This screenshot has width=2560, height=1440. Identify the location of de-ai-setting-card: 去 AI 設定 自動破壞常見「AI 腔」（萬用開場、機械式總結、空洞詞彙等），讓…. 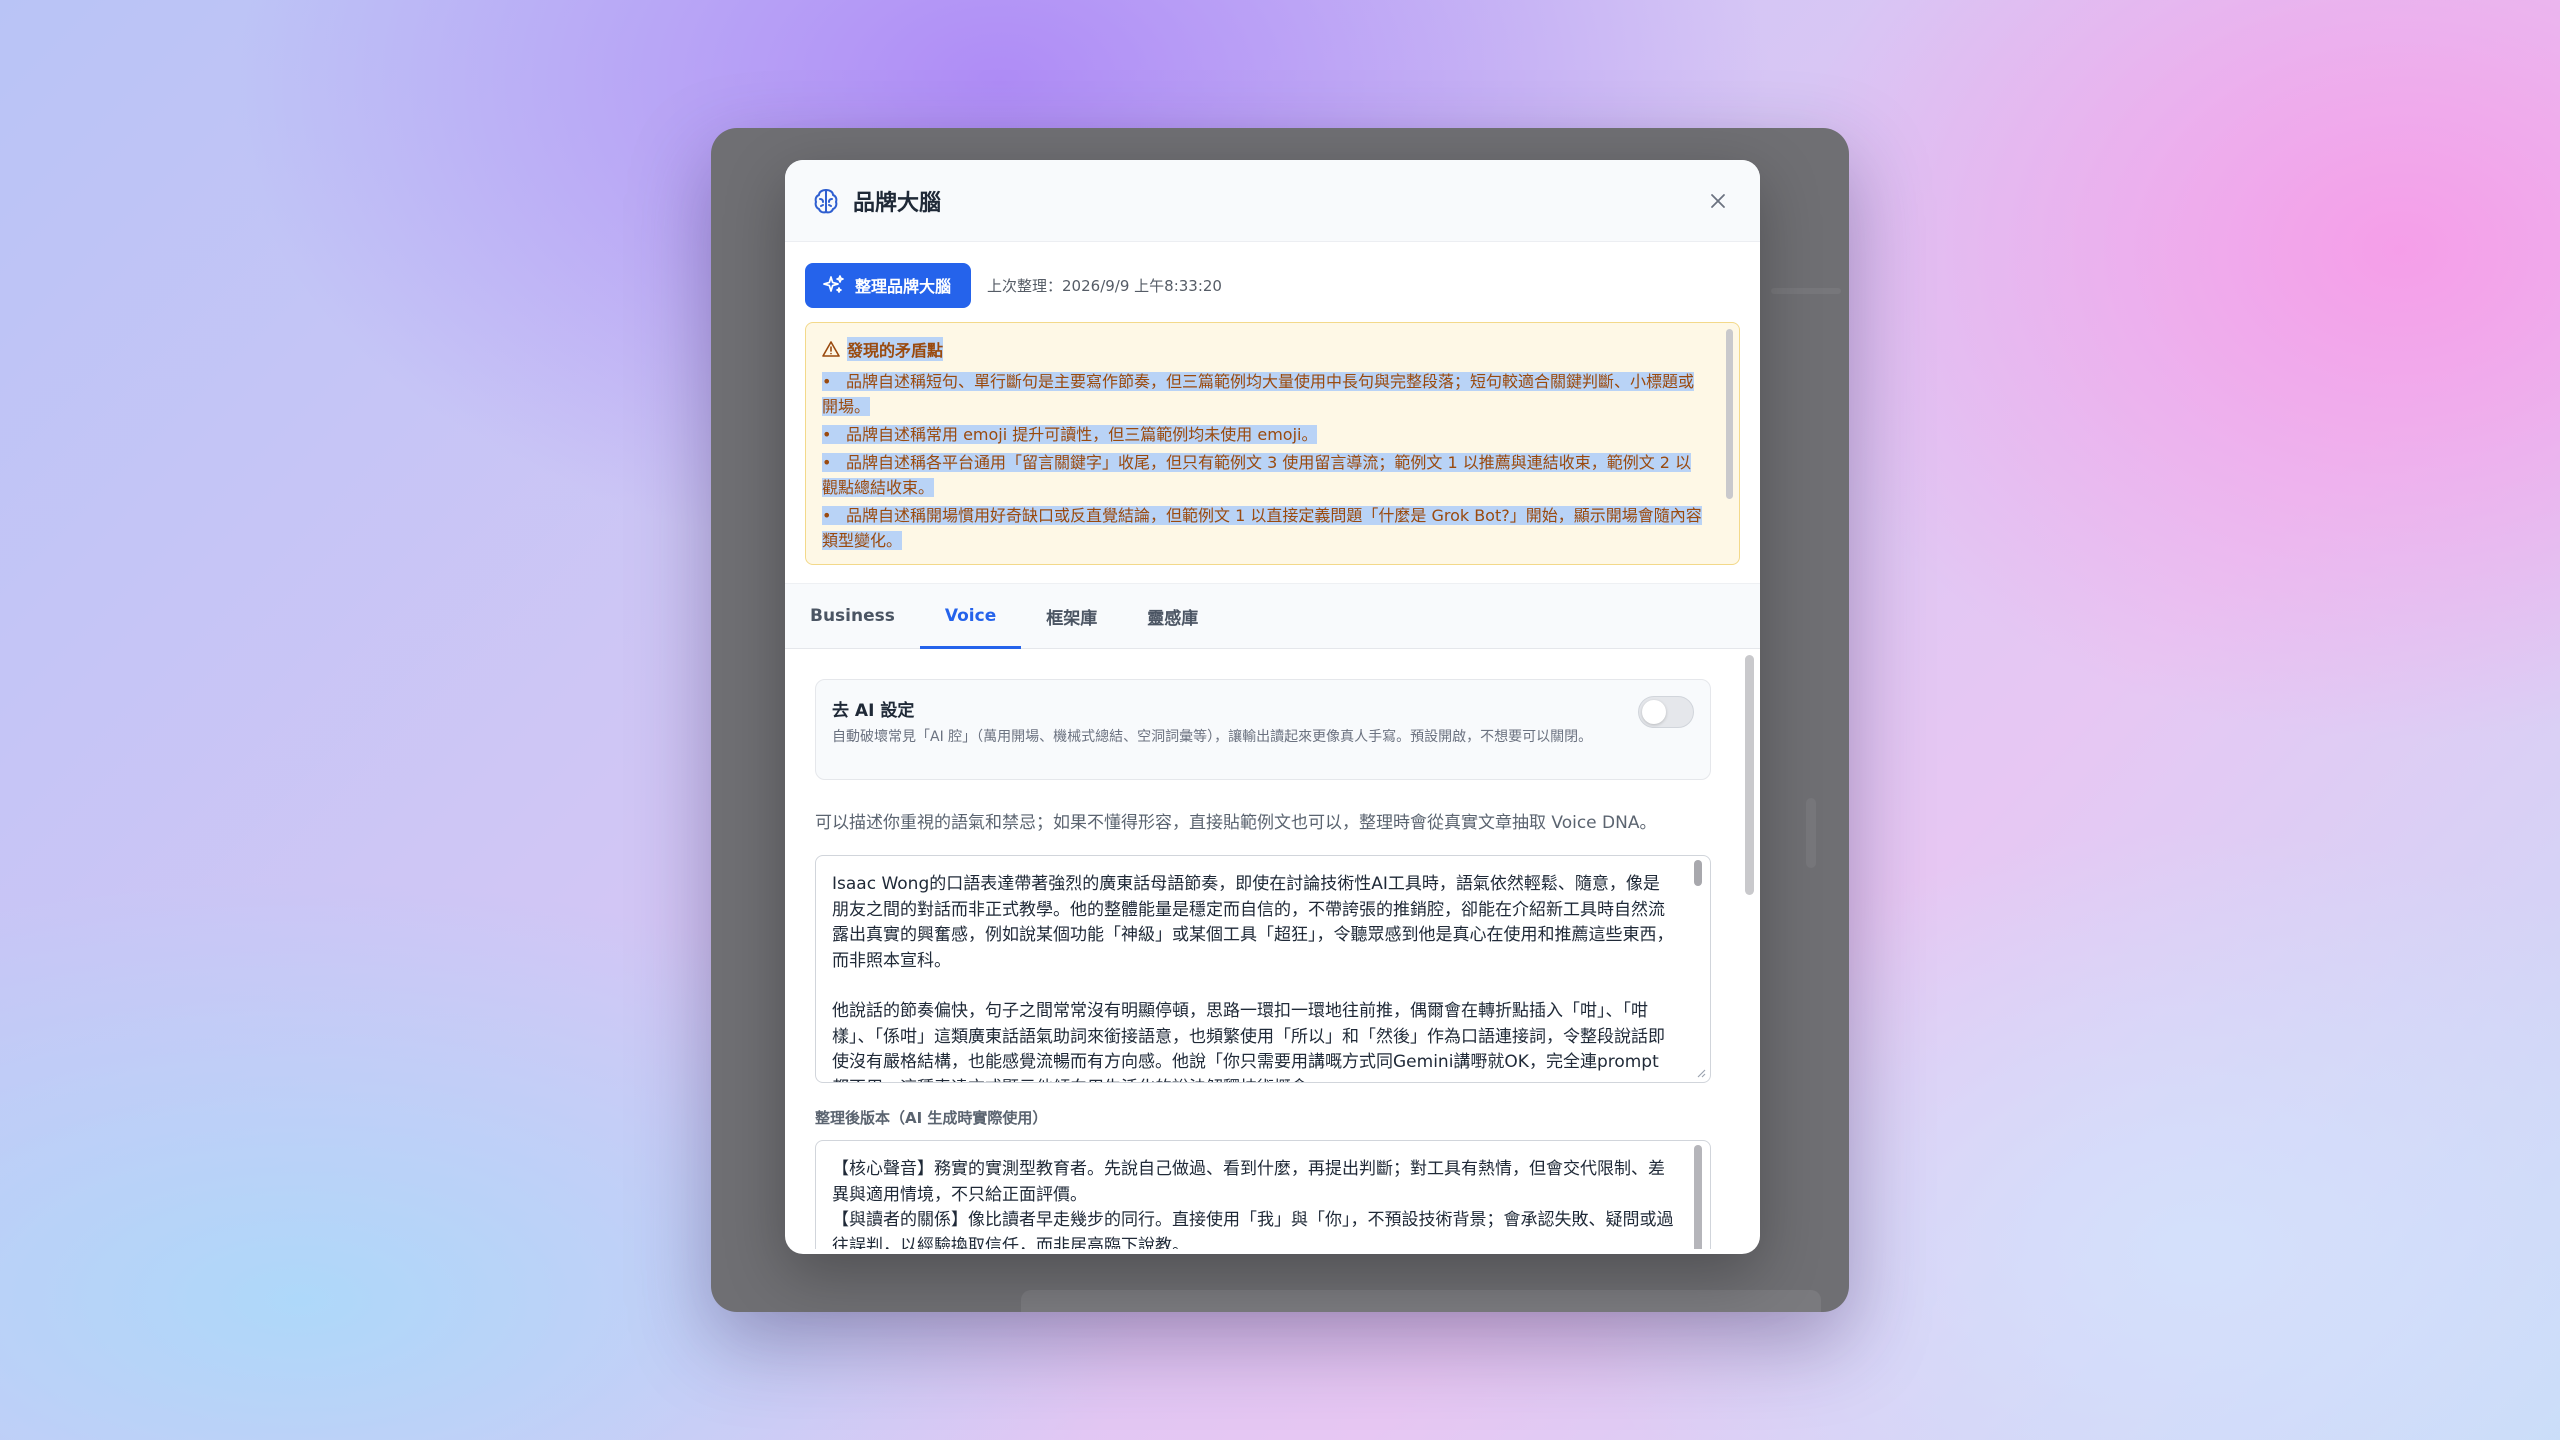
(1263, 729).